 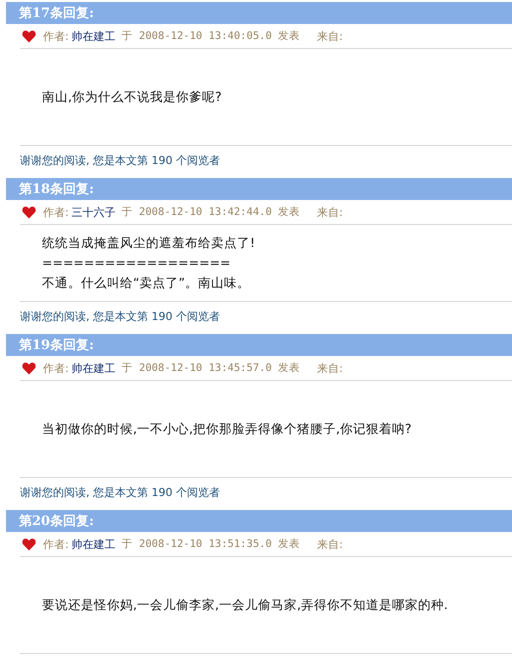 What do you see at coordinates (227, 429) in the screenshot?
I see `reply-text: 当初做你的时候,一不小心,把你那脸弄得像个猪腰子,你记狠着呐?` at bounding box center [227, 429].